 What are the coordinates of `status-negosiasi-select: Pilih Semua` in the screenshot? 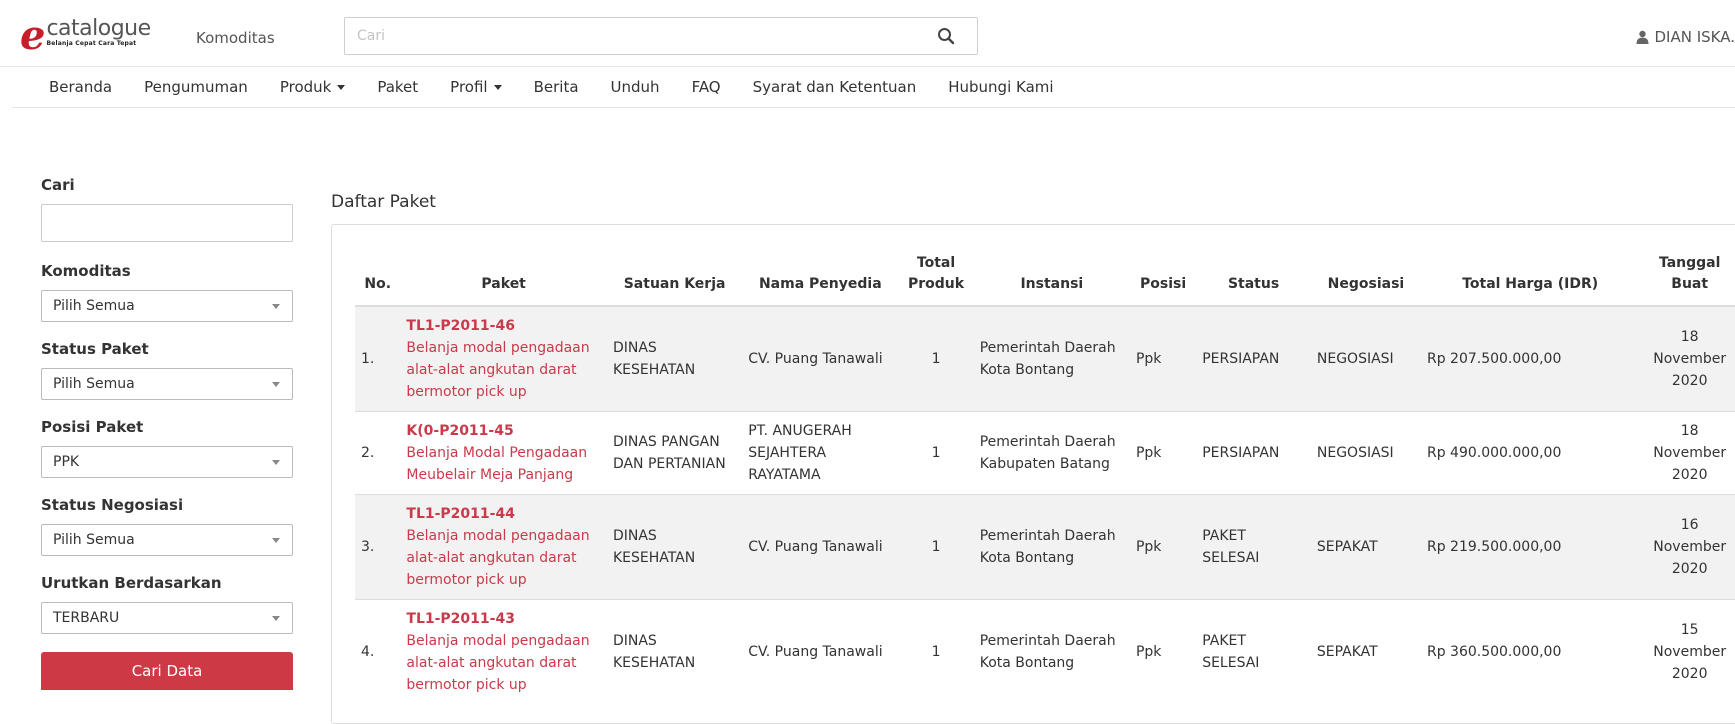 It's located at (167, 540).